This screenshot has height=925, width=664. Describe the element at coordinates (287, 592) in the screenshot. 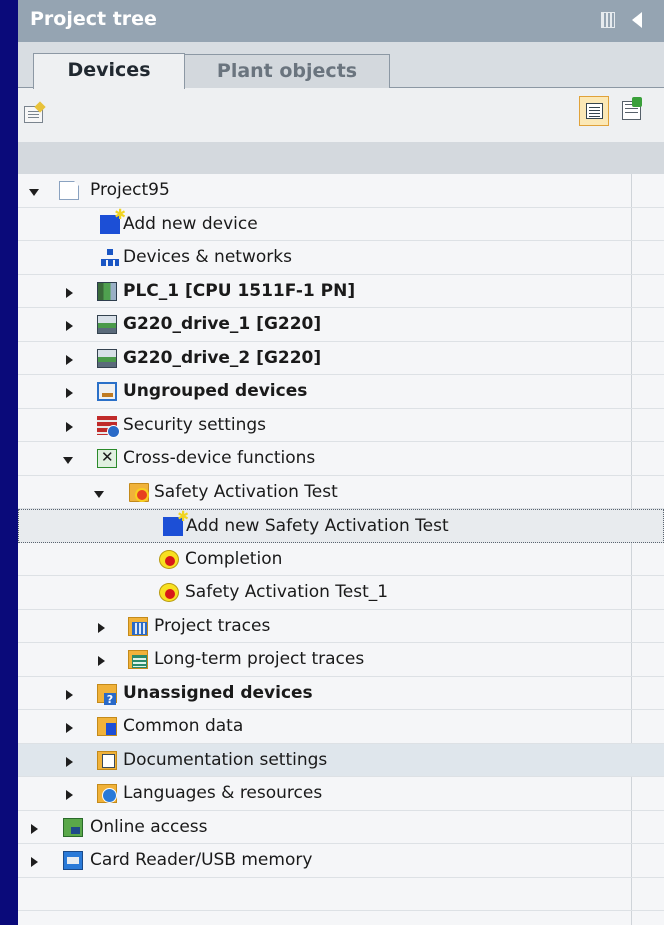

I see `tree-item-label: Safety Activation Test_1` at that location.